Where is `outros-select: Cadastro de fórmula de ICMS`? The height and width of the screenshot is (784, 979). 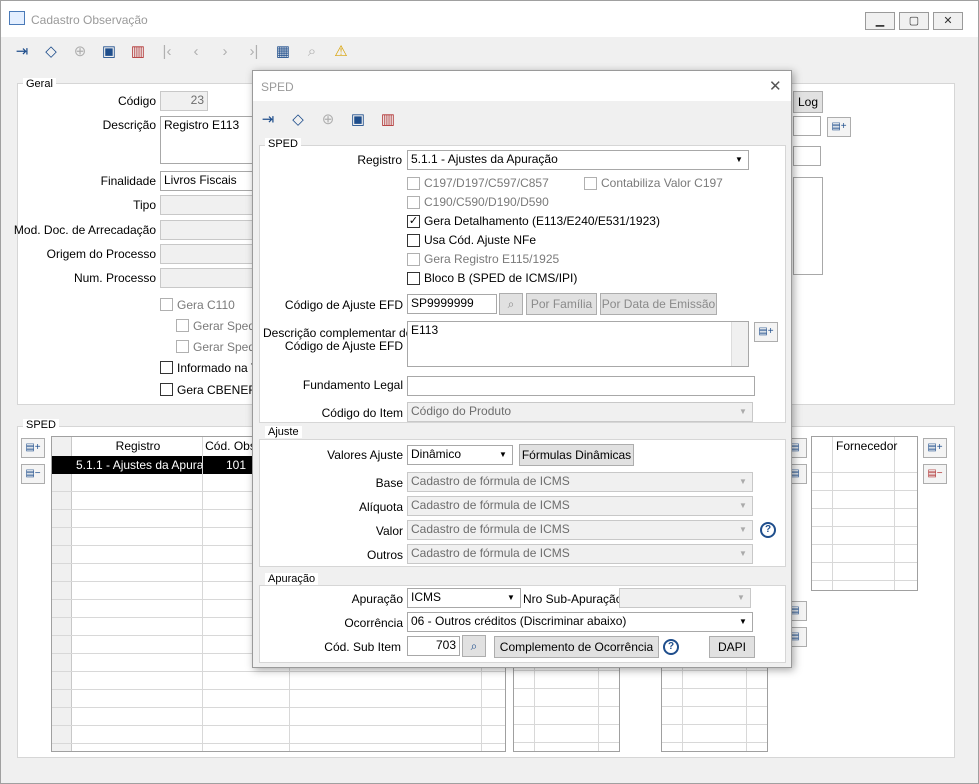
outros-select: Cadastro de fórmula de ICMS is located at coordinates (580, 554).